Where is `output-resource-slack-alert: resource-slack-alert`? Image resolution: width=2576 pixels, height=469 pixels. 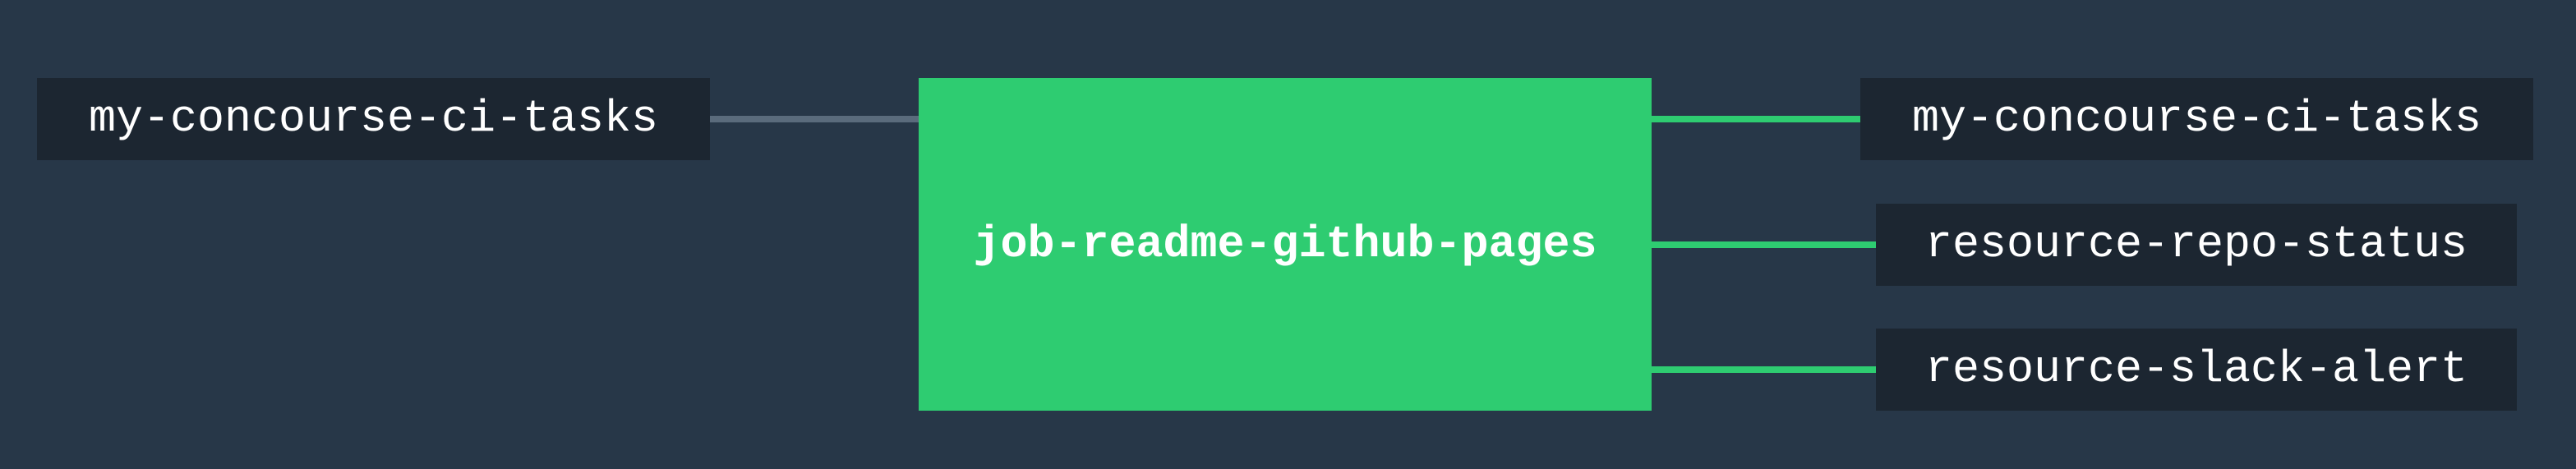
output-resource-slack-alert: resource-slack-alert is located at coordinates (2196, 370).